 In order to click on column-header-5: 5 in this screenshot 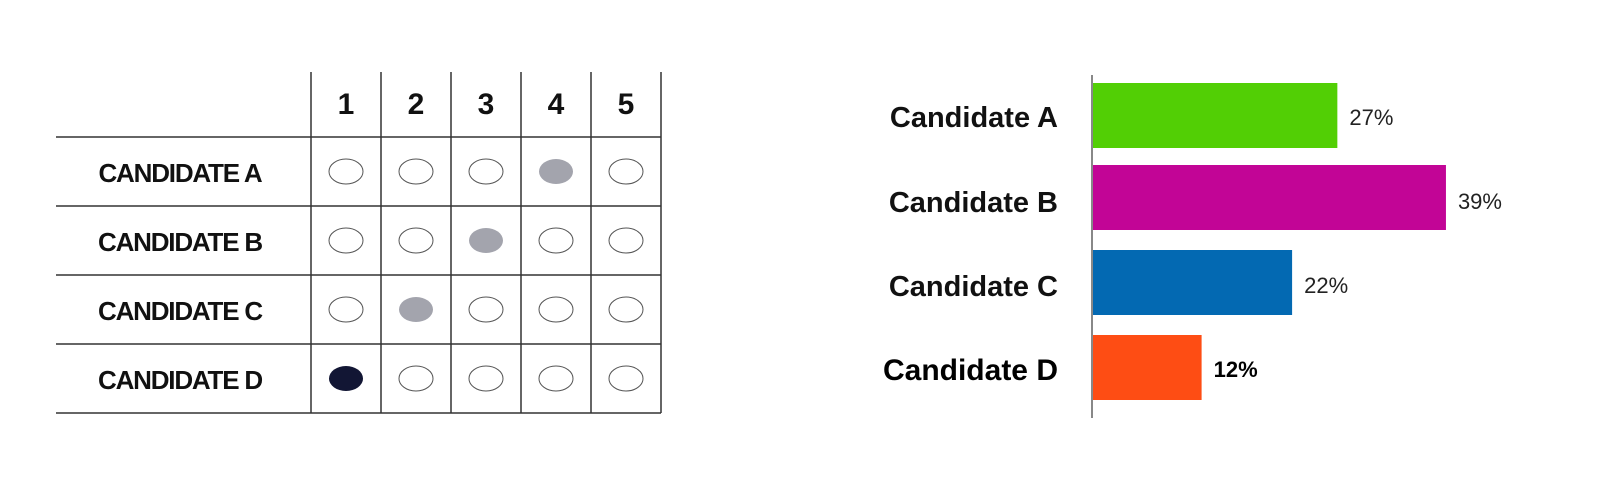, I will do `click(626, 104)`.